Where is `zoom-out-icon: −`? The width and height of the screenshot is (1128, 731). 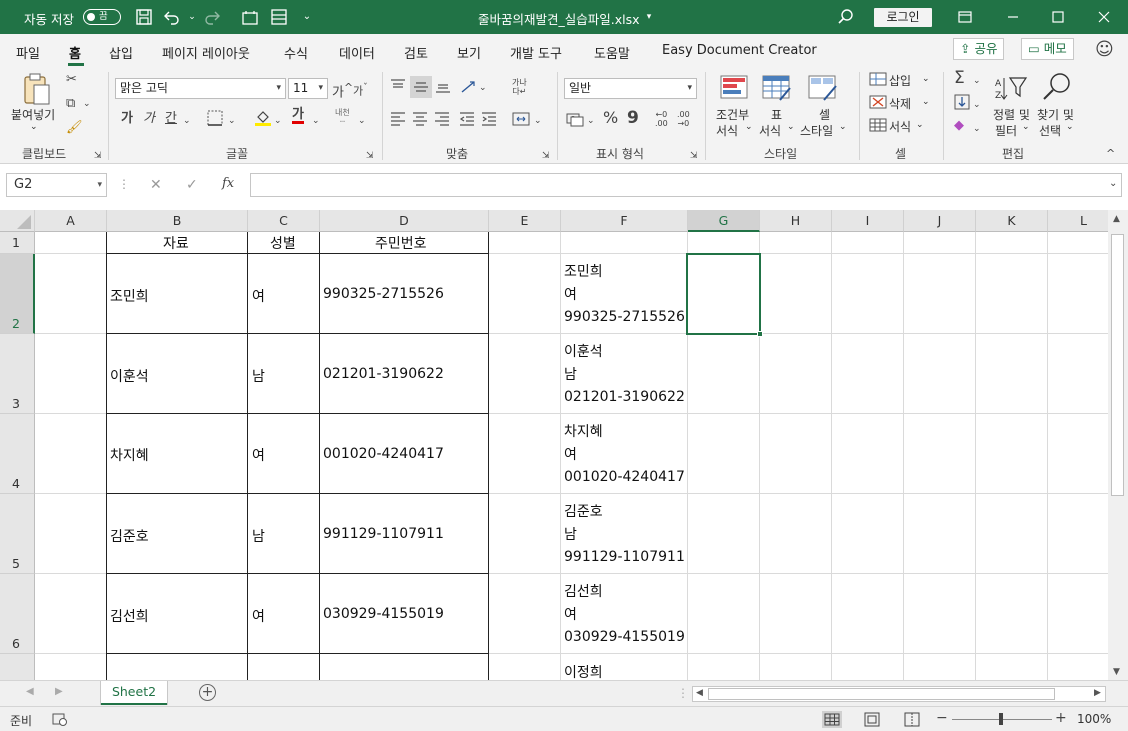 zoom-out-icon: − is located at coordinates (942, 718).